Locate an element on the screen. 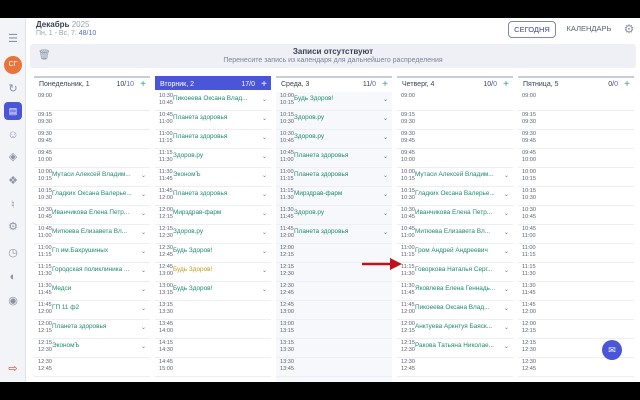 Image resolution: width=640 pixels, height=400 pixels. time-slot: 11:30 11:45 Яковлева Елена Геннадь... ⌄ is located at coordinates (455, 291).